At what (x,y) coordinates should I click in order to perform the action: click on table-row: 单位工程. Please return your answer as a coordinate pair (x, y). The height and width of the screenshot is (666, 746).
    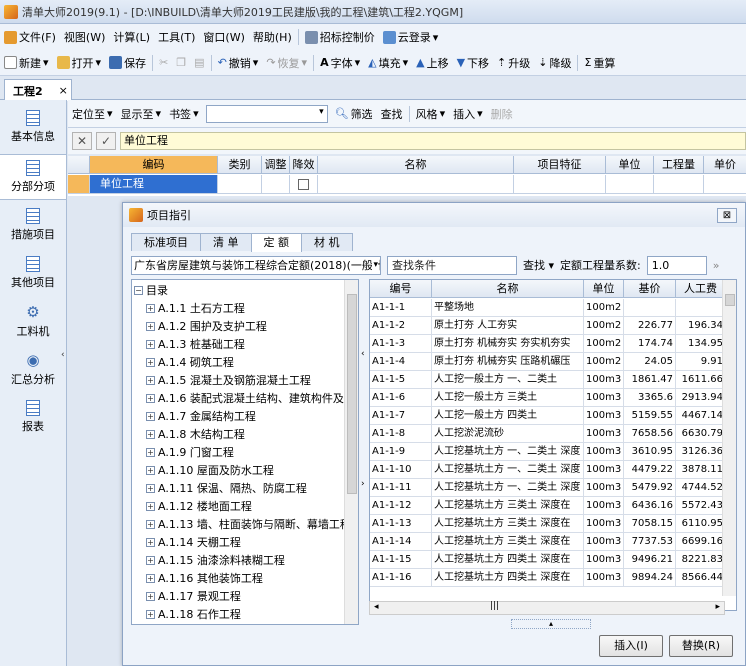
    Looking at the image, I should click on (407, 184).